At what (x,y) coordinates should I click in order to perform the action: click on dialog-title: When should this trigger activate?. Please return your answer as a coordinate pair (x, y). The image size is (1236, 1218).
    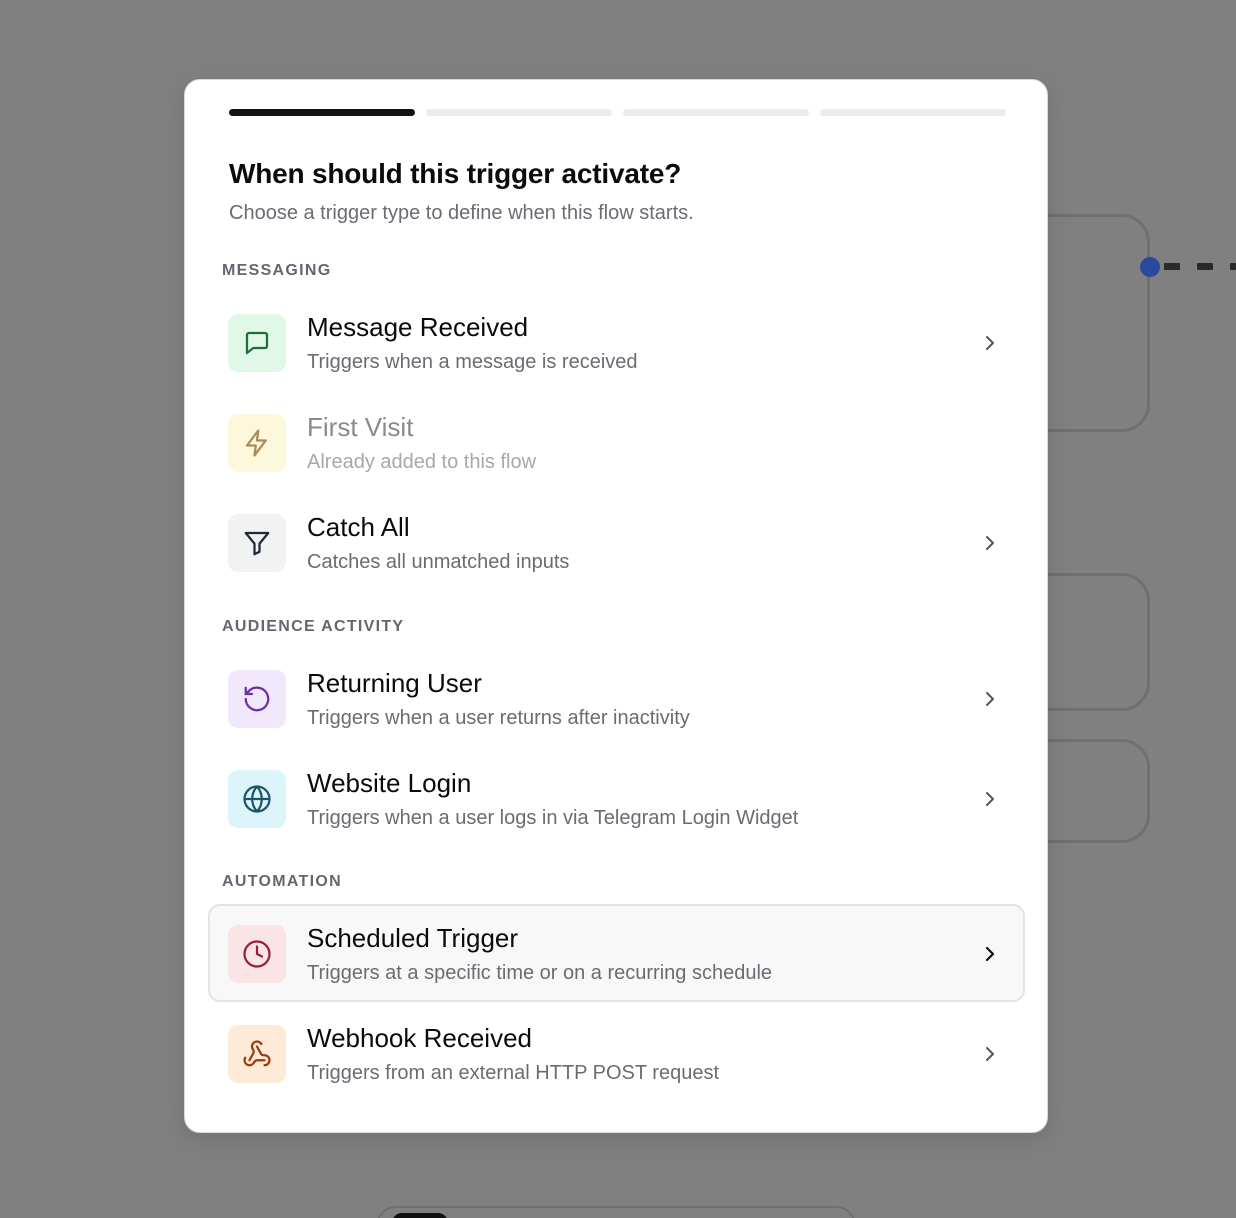
    Looking at the image, I should click on (455, 173).